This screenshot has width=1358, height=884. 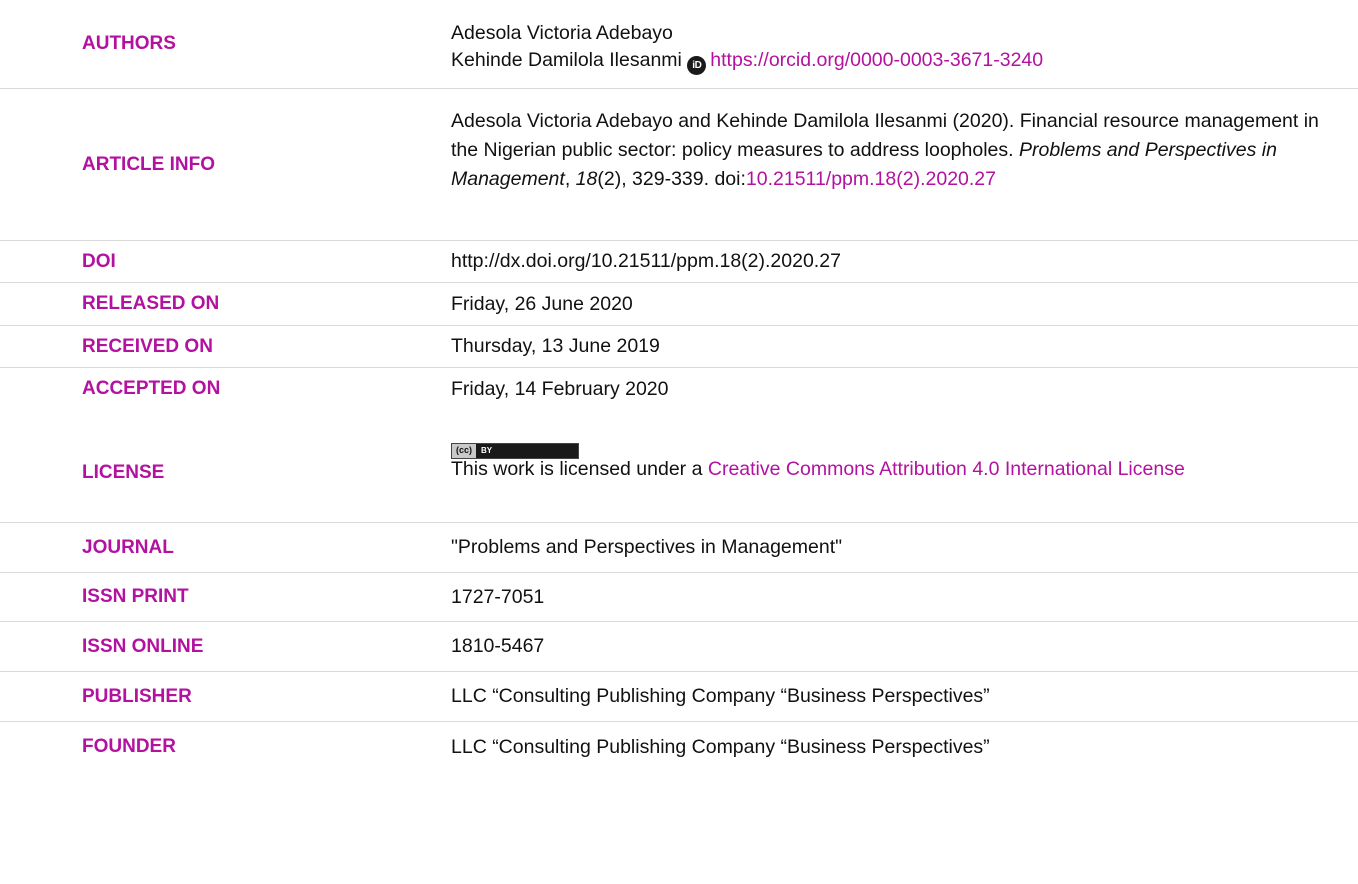 I want to click on doi-label: DOI, so click(x=99, y=261).